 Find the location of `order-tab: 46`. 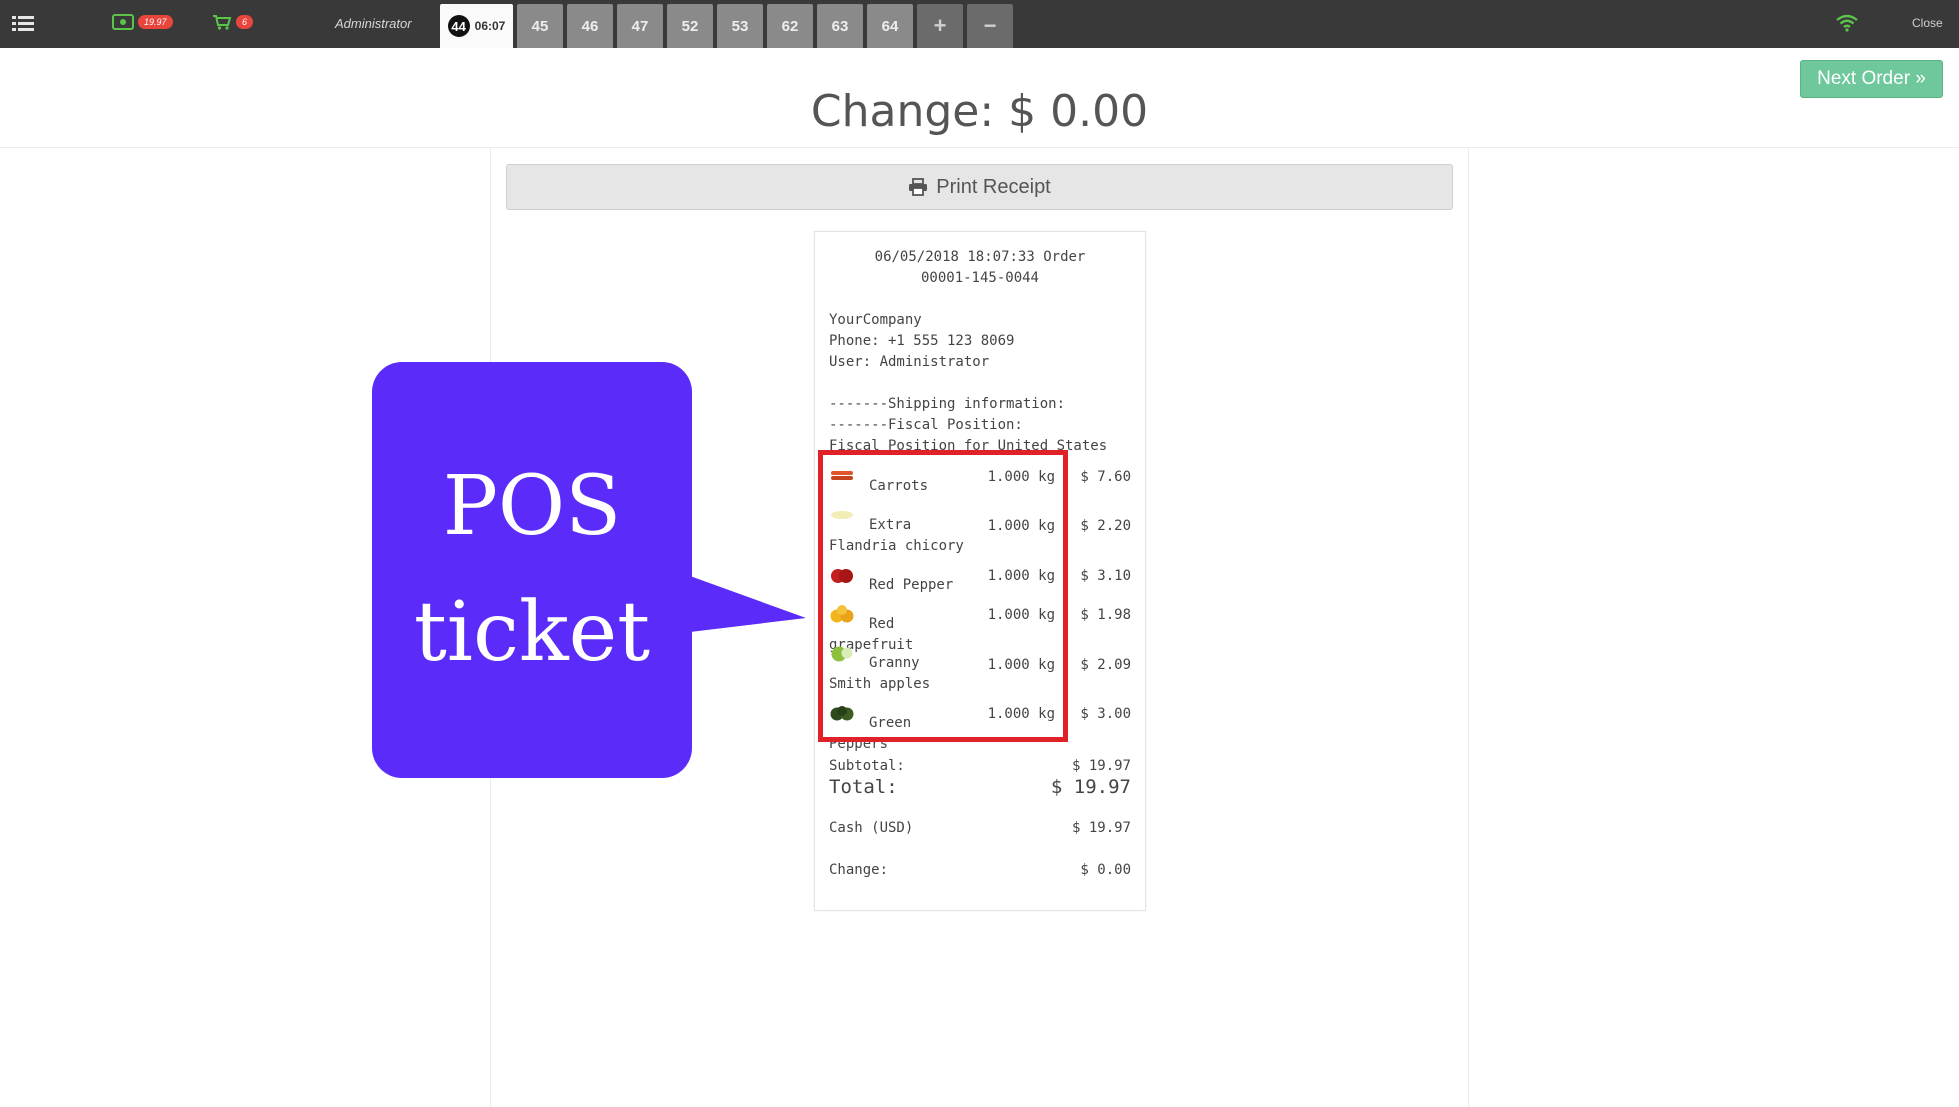

order-tab: 46 is located at coordinates (590, 26).